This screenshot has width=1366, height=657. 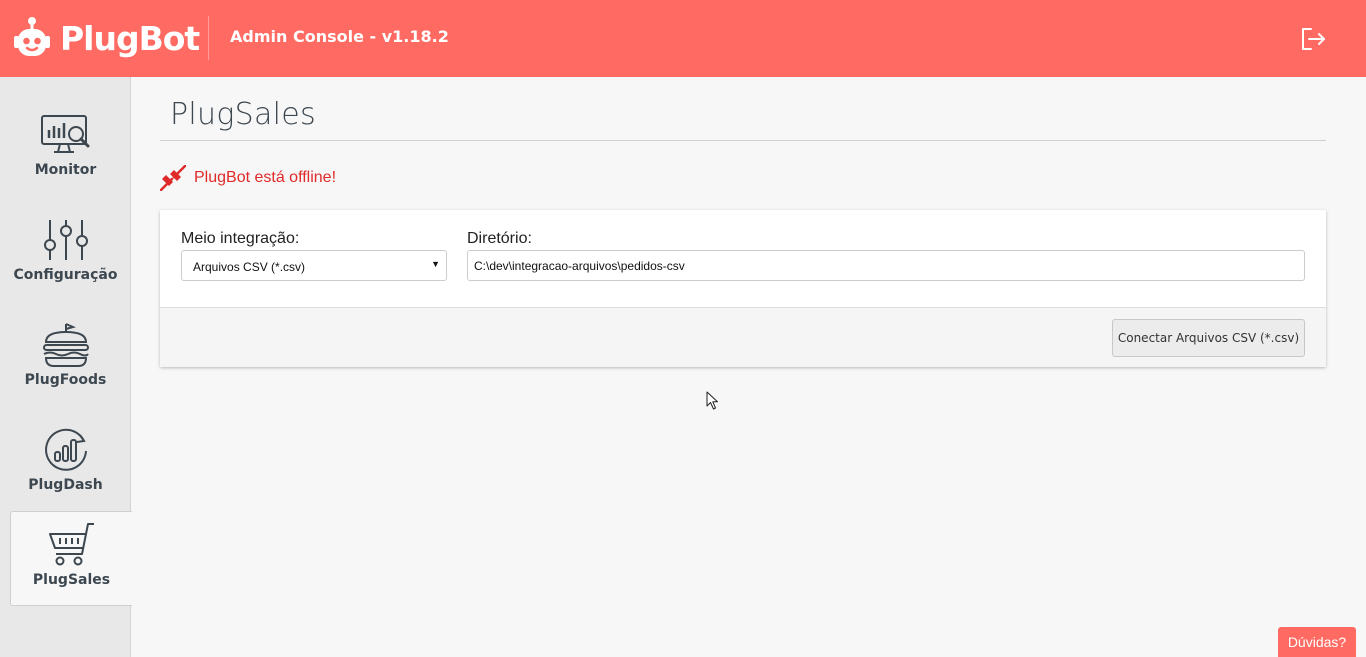 What do you see at coordinates (243, 114) in the screenshot?
I see `page-title: PlugSales` at bounding box center [243, 114].